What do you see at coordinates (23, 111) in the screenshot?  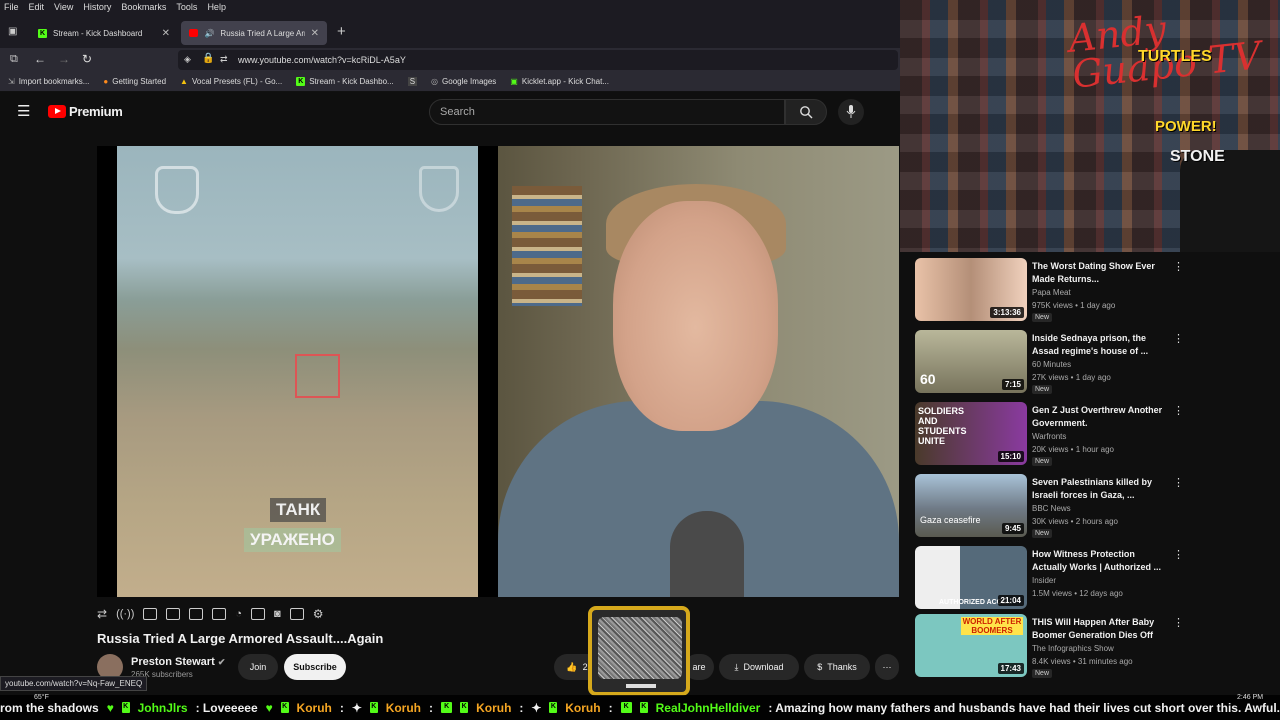 I see `hamburger-menu-icon: ☰` at bounding box center [23, 111].